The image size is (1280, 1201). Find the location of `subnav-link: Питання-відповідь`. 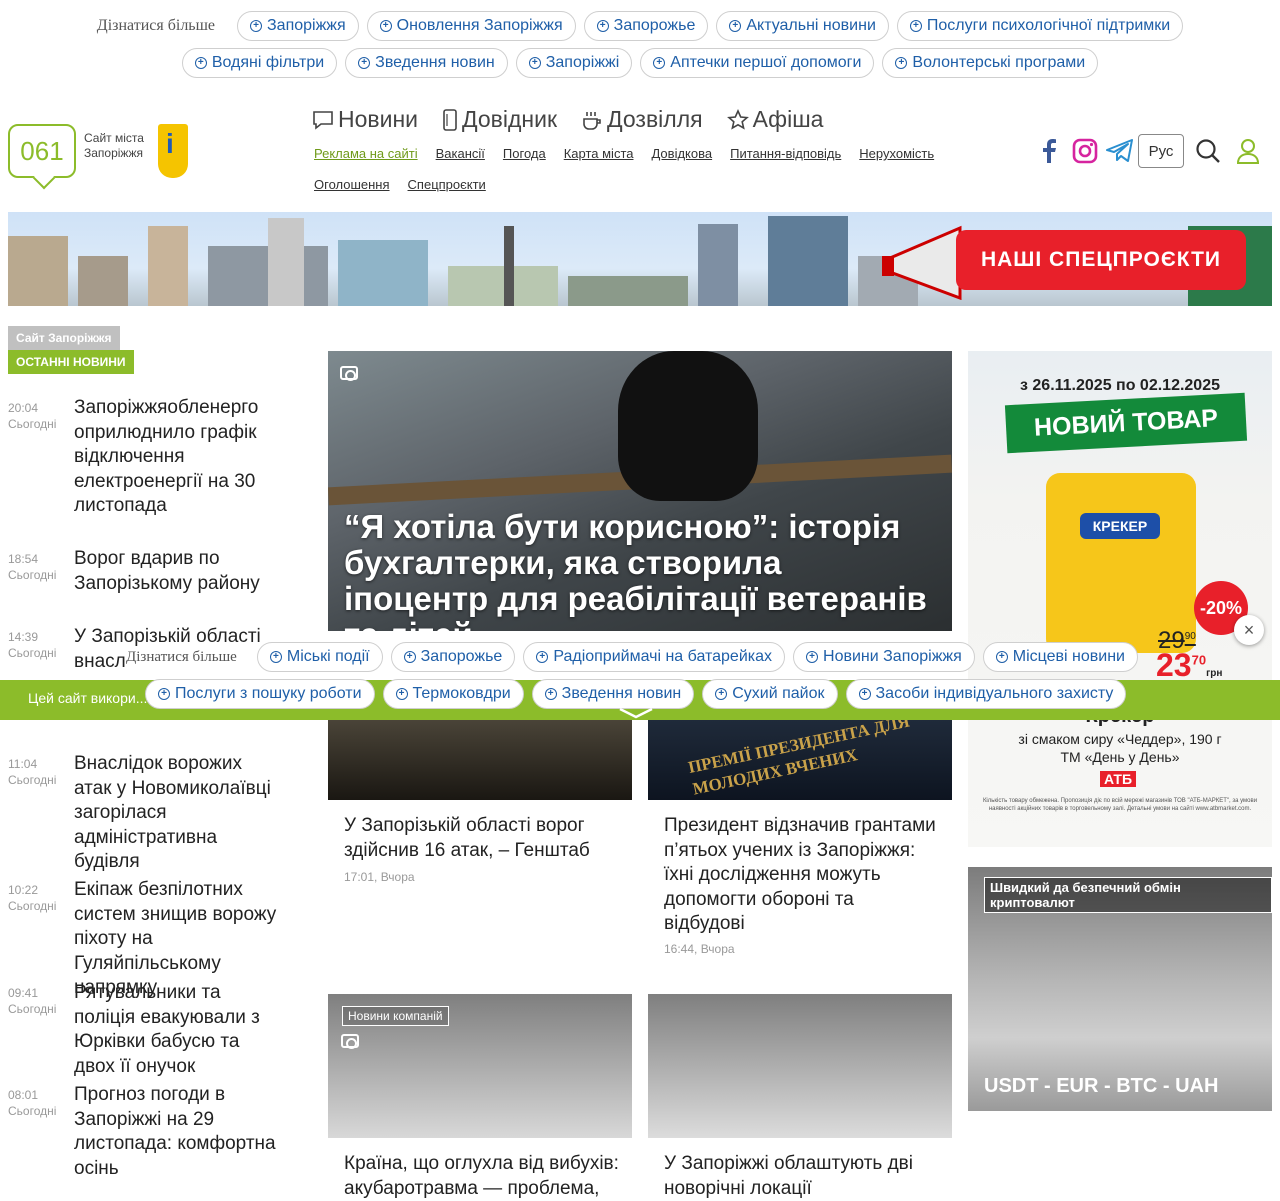

subnav-link: Питання-відповідь is located at coordinates (785, 153).